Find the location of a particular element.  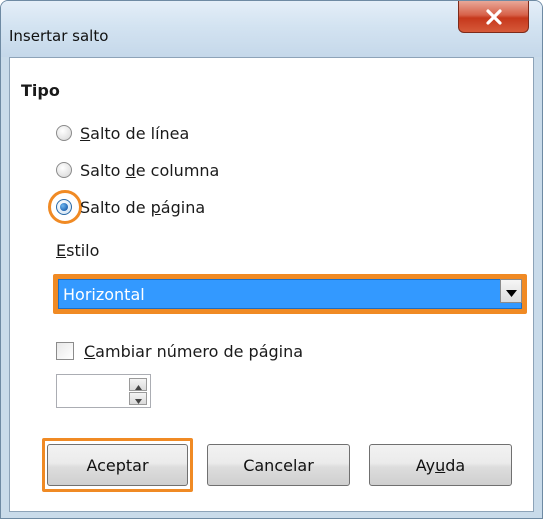

dialog-title: Insertar salto is located at coordinates (59, 36).